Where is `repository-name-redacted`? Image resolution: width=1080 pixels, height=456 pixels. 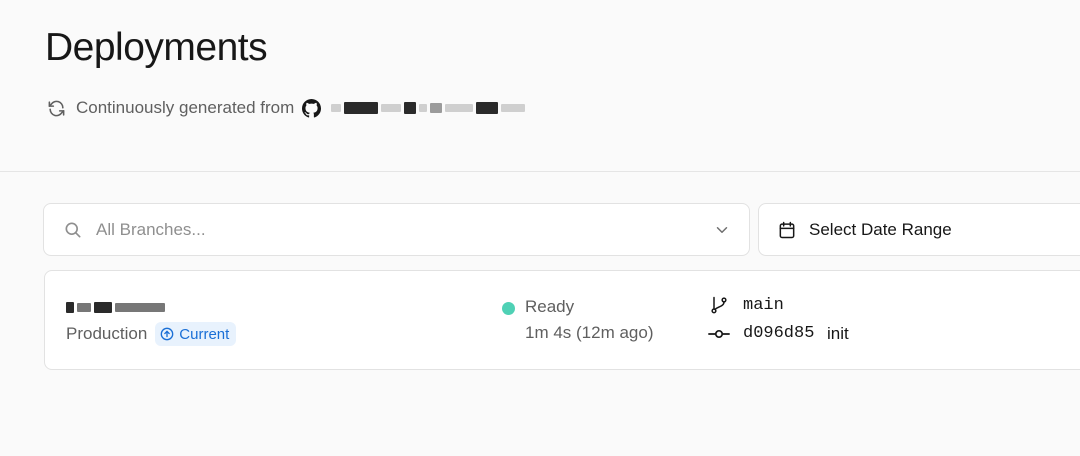 repository-name-redacted is located at coordinates (428, 108).